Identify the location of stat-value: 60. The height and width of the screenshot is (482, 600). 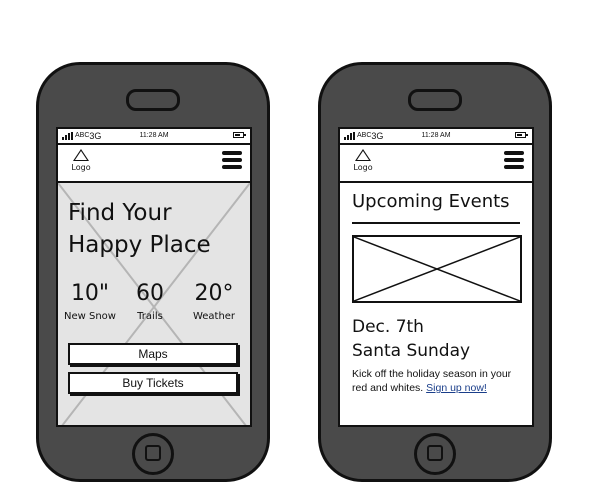
(150, 293).